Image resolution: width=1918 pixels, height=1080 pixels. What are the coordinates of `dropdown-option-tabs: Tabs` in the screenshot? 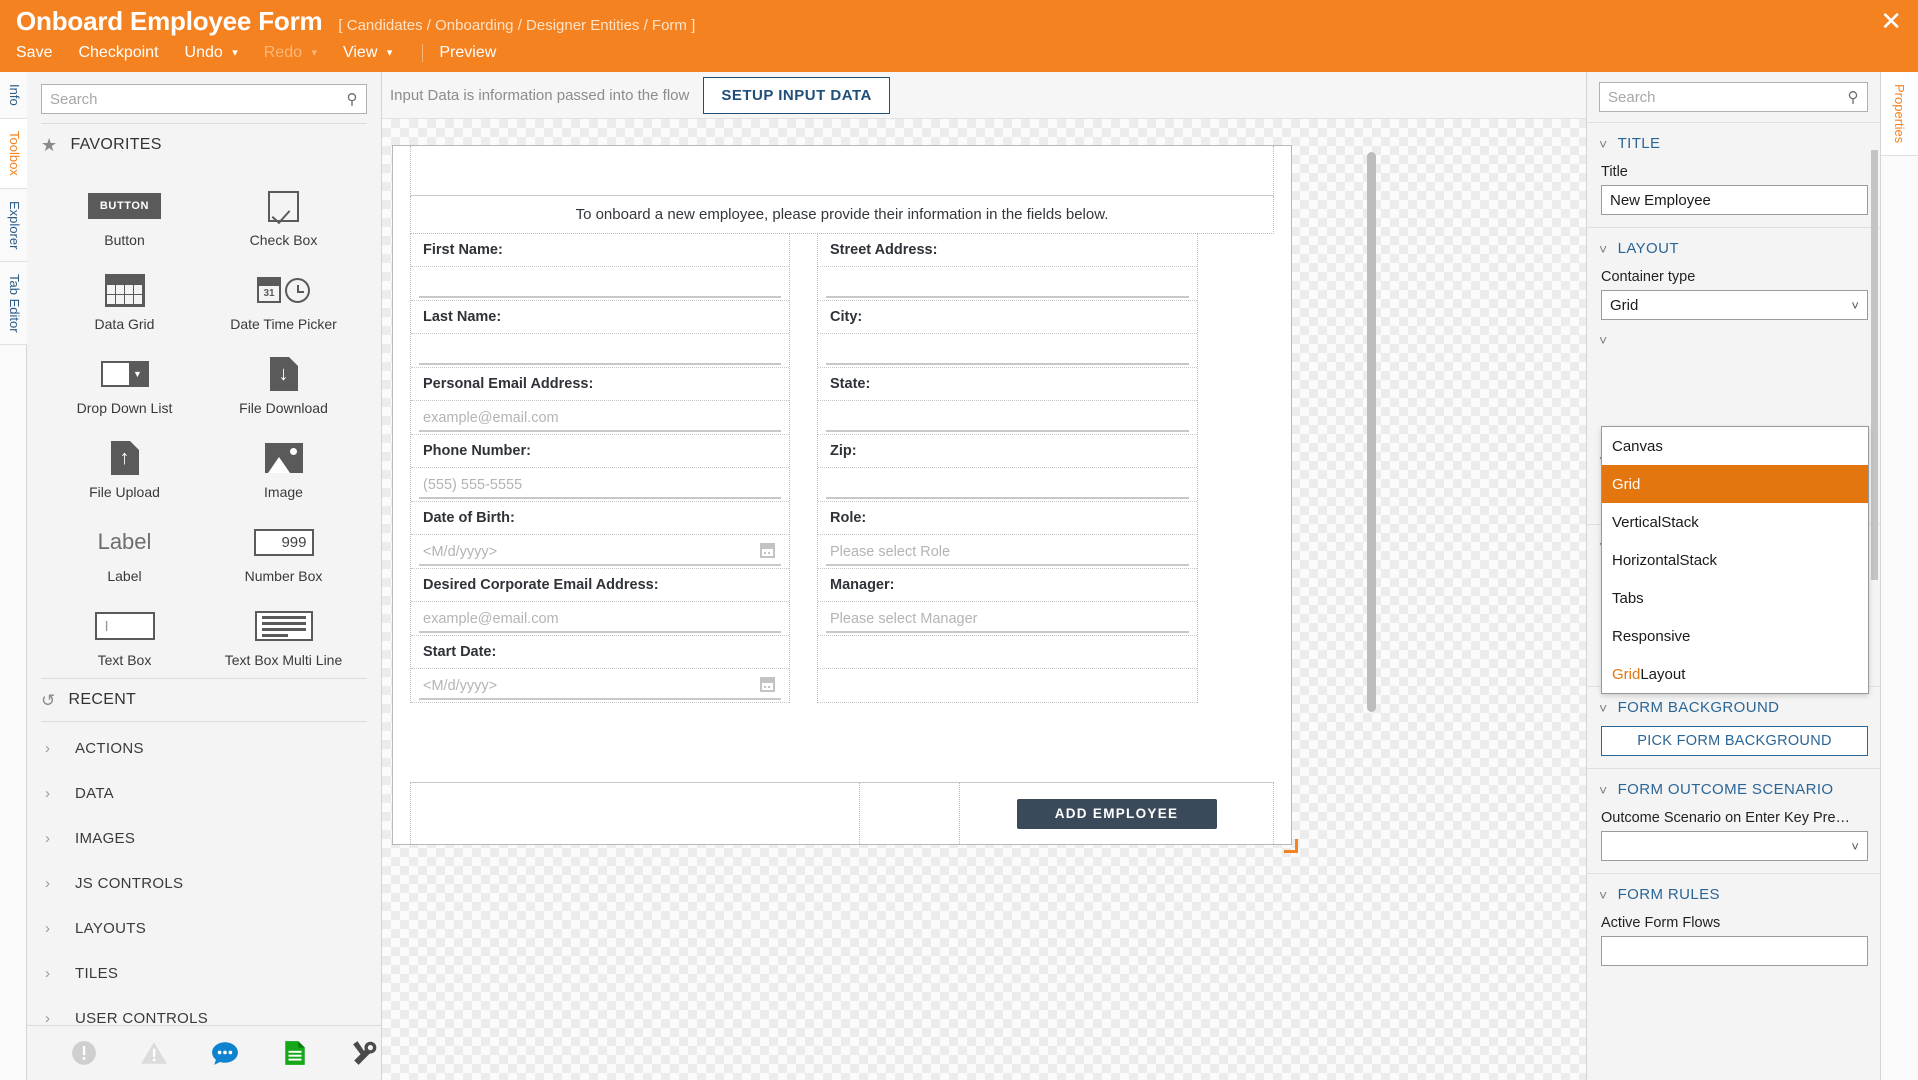 It's located at (1735, 598).